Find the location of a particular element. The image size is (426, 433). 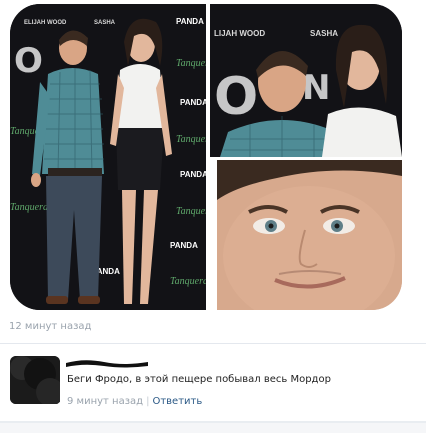

comment-input-area is located at coordinates (213, 428).